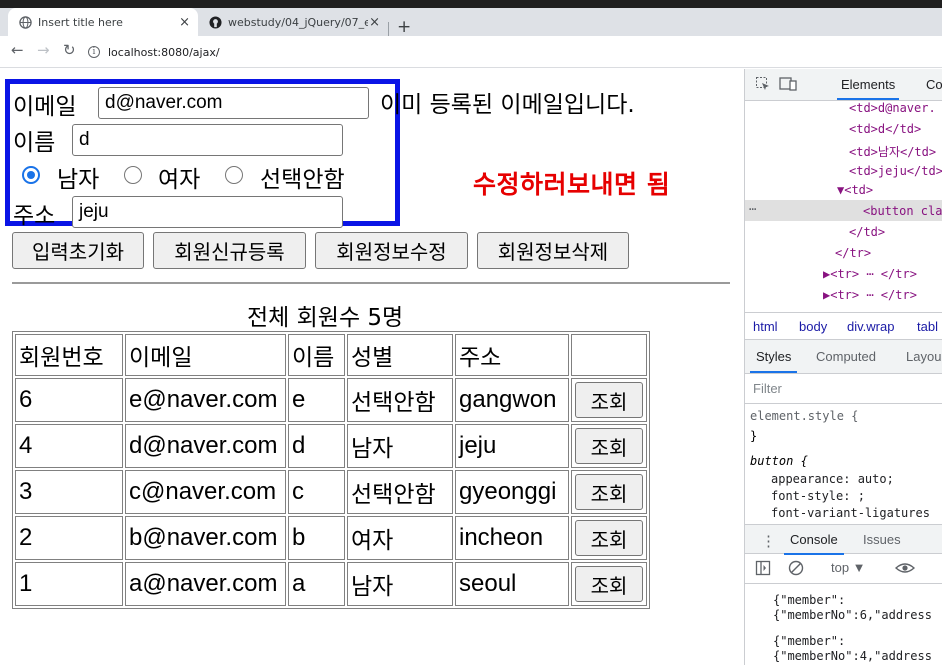 The width and height of the screenshot is (942, 665). I want to click on breadcrumb-item: body, so click(813, 326).